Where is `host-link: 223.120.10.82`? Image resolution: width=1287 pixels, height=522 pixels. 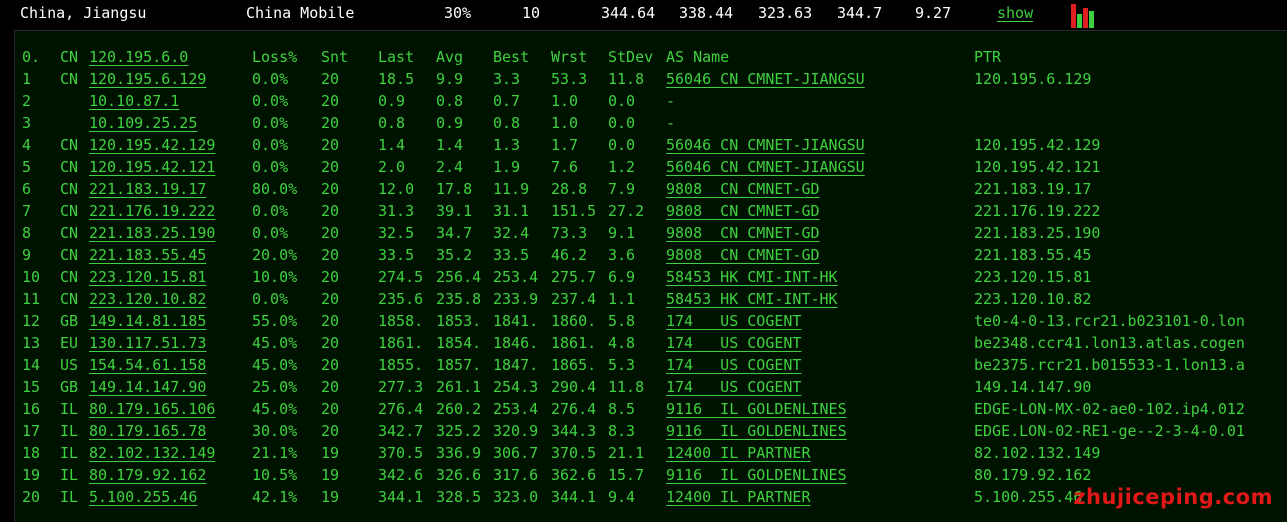
host-link: 223.120.10.82 is located at coordinates (147, 299).